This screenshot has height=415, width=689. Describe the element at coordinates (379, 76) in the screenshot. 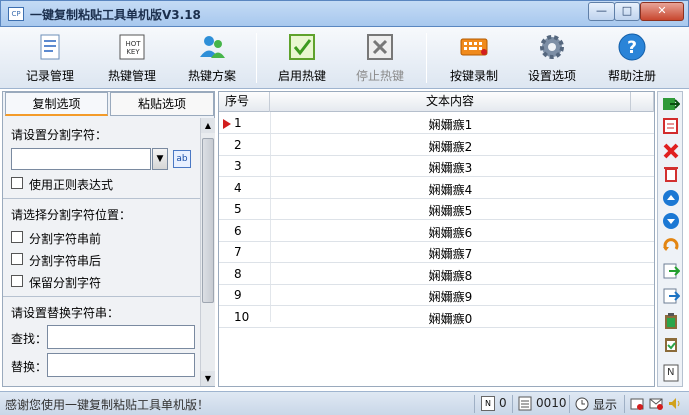

I see `stop-hotkey-label: 停止热键` at that location.